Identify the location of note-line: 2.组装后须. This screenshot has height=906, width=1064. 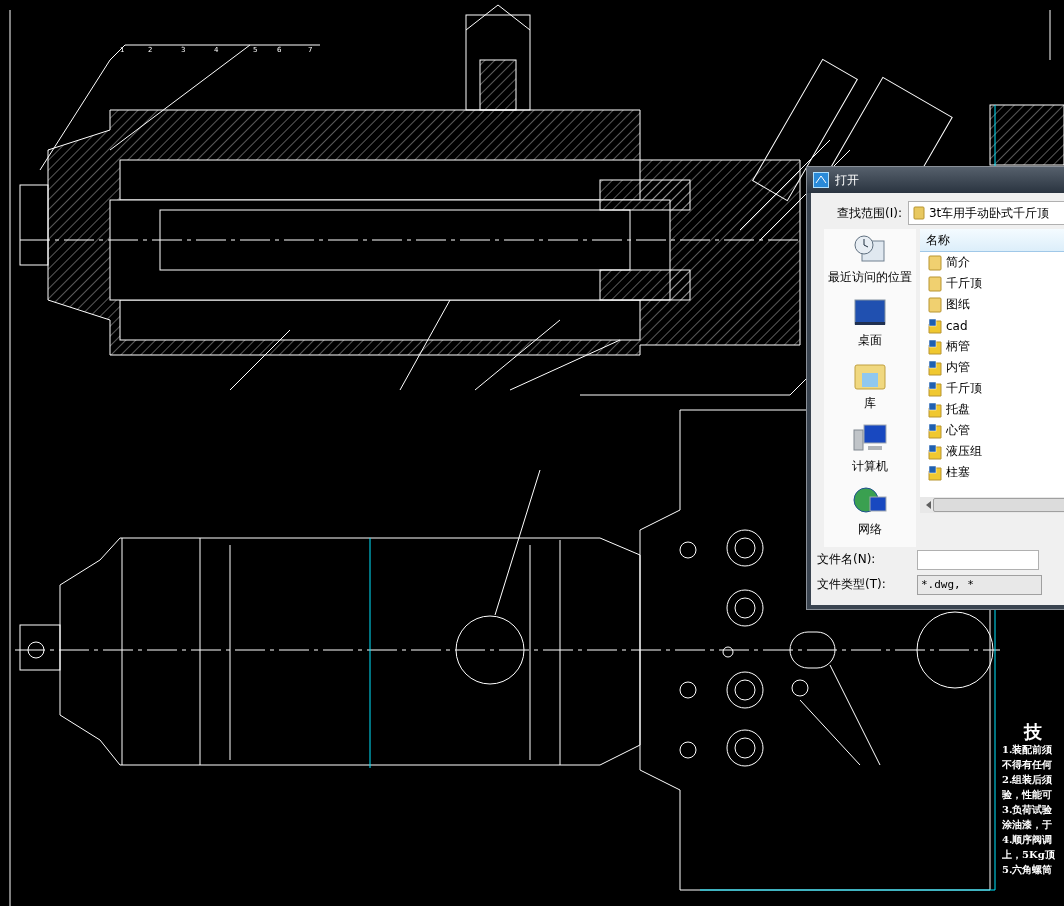
(1027, 780).